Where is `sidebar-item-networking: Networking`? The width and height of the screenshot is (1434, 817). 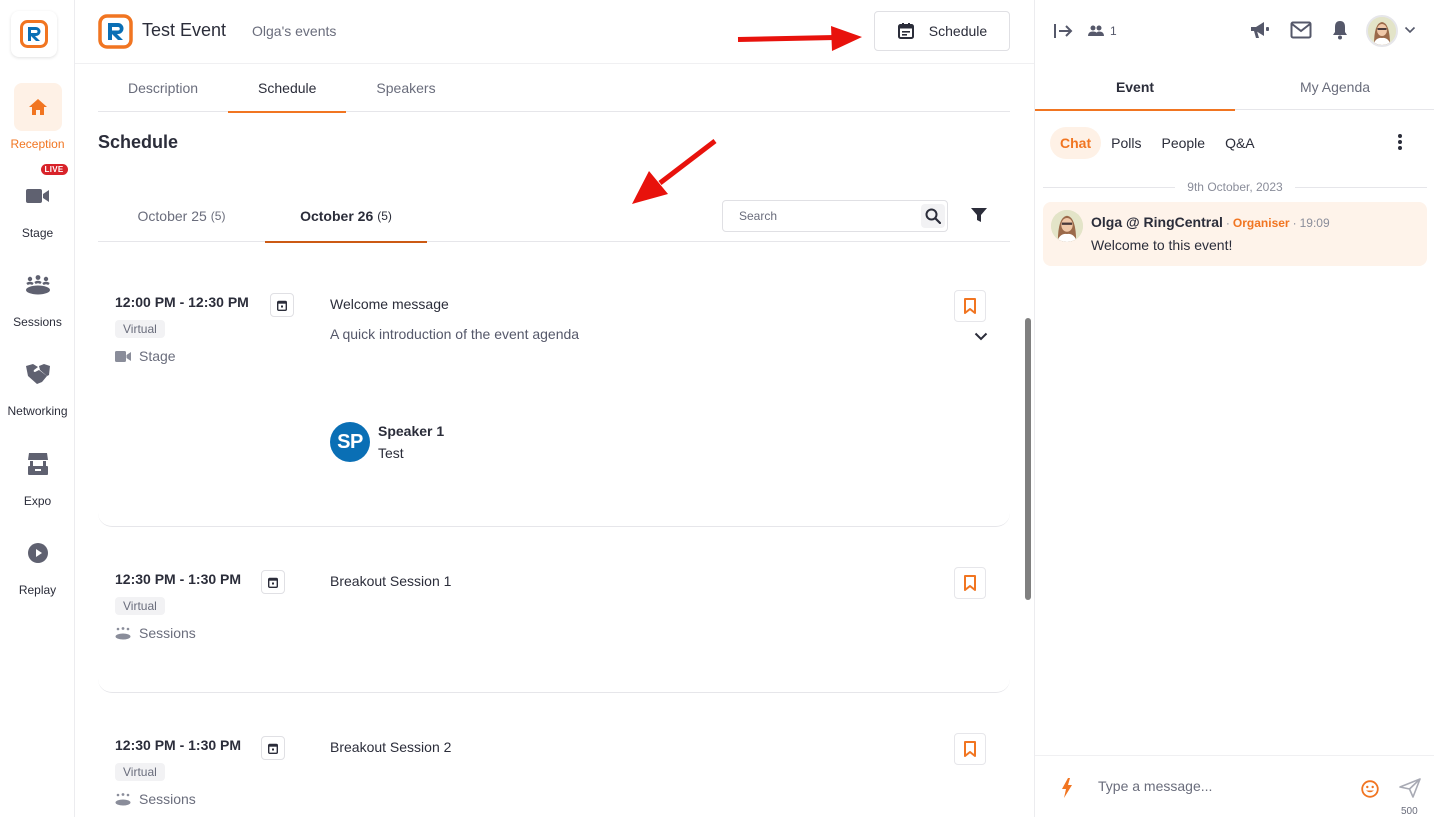 sidebar-item-networking: Networking is located at coordinates (37, 384).